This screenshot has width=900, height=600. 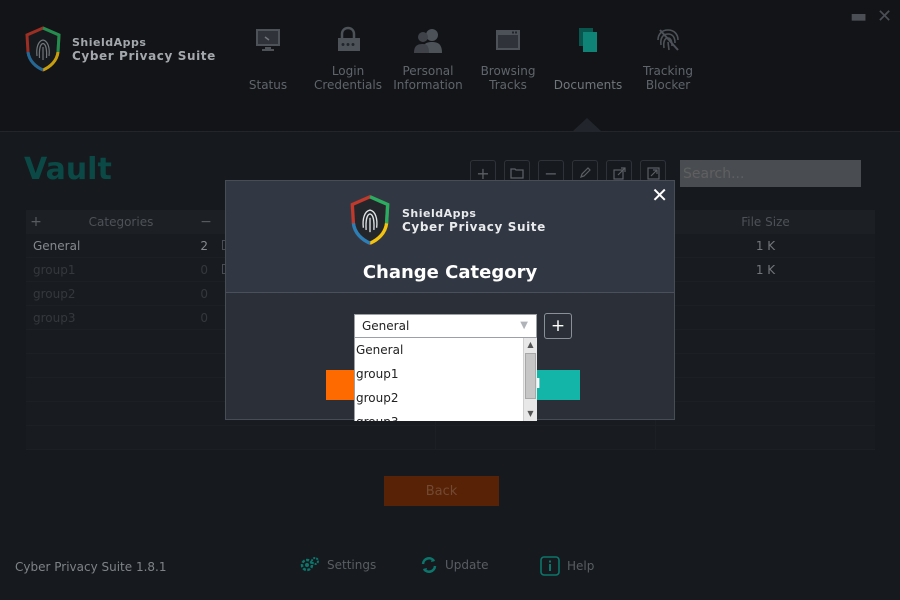 I want to click on dropdown-option: group3, so click(x=446, y=415).